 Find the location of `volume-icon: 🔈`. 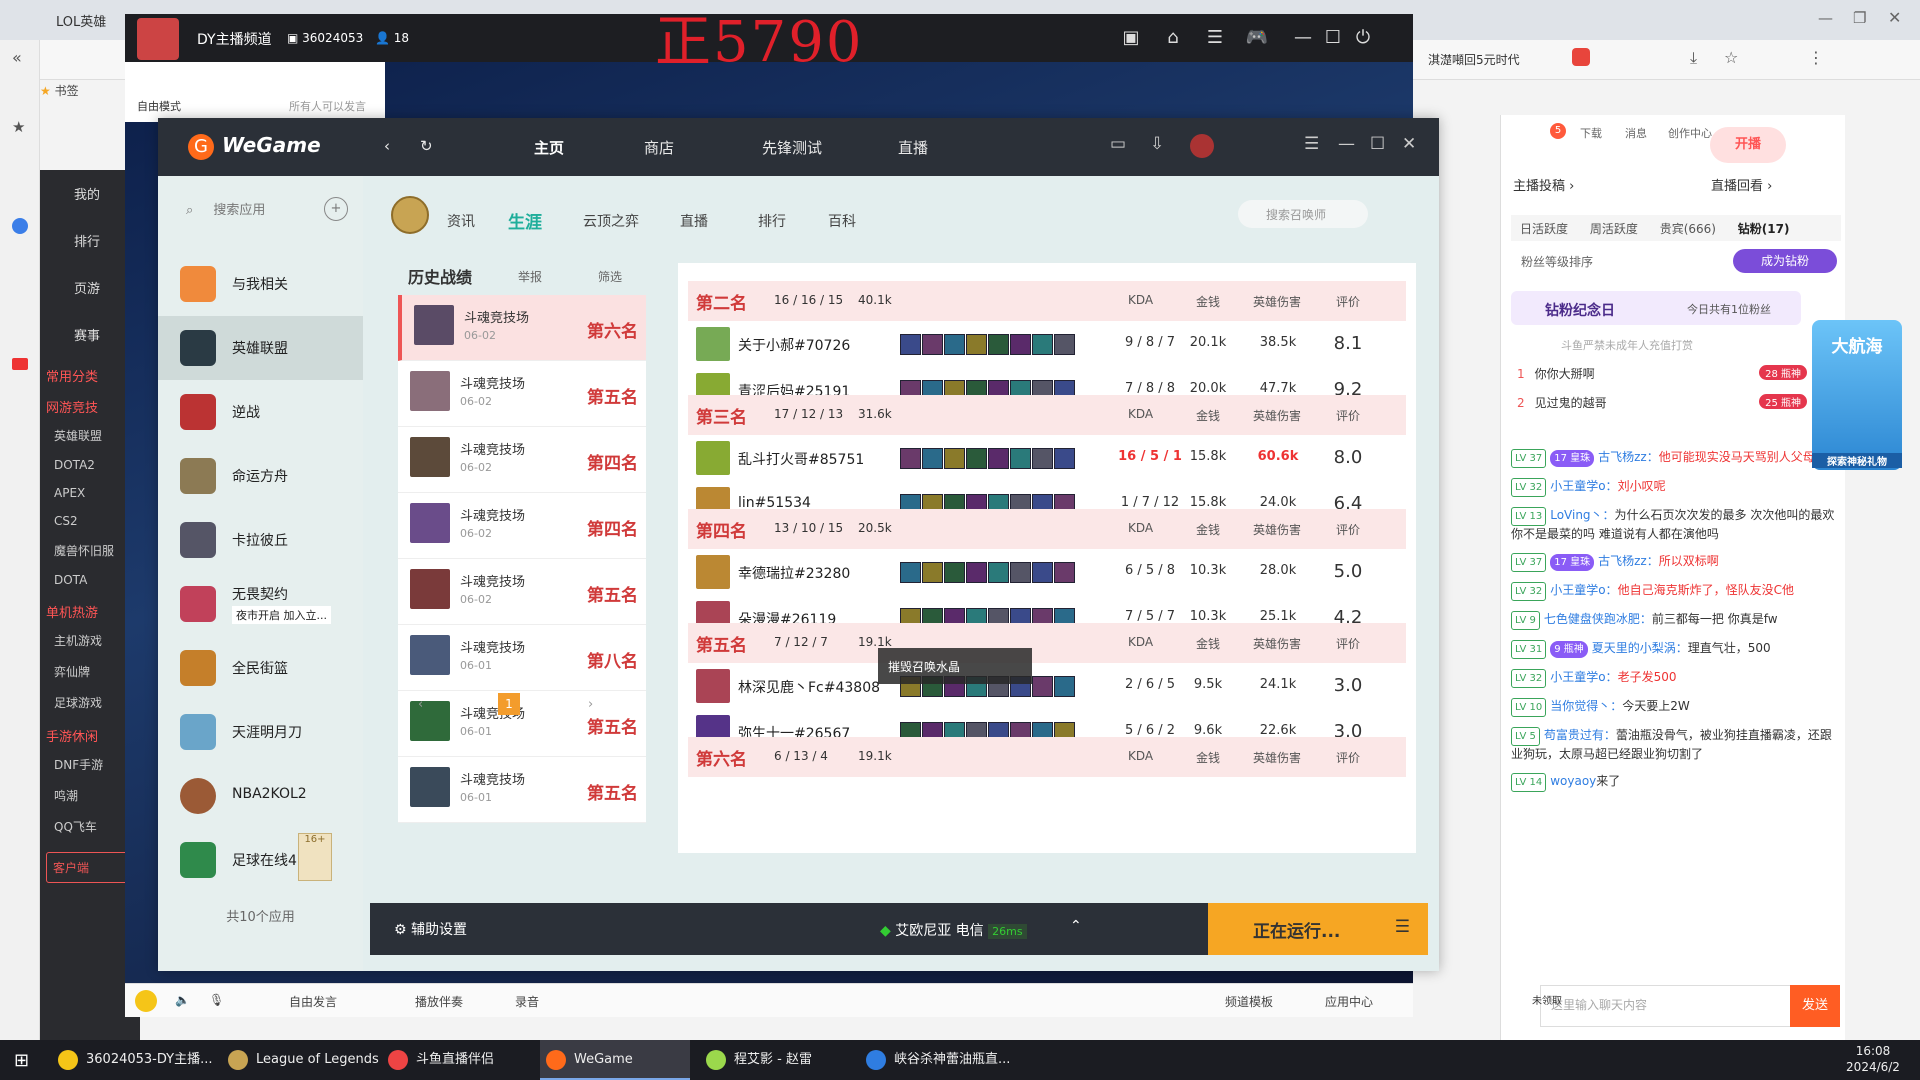

volume-icon: 🔈 is located at coordinates (182, 1000).